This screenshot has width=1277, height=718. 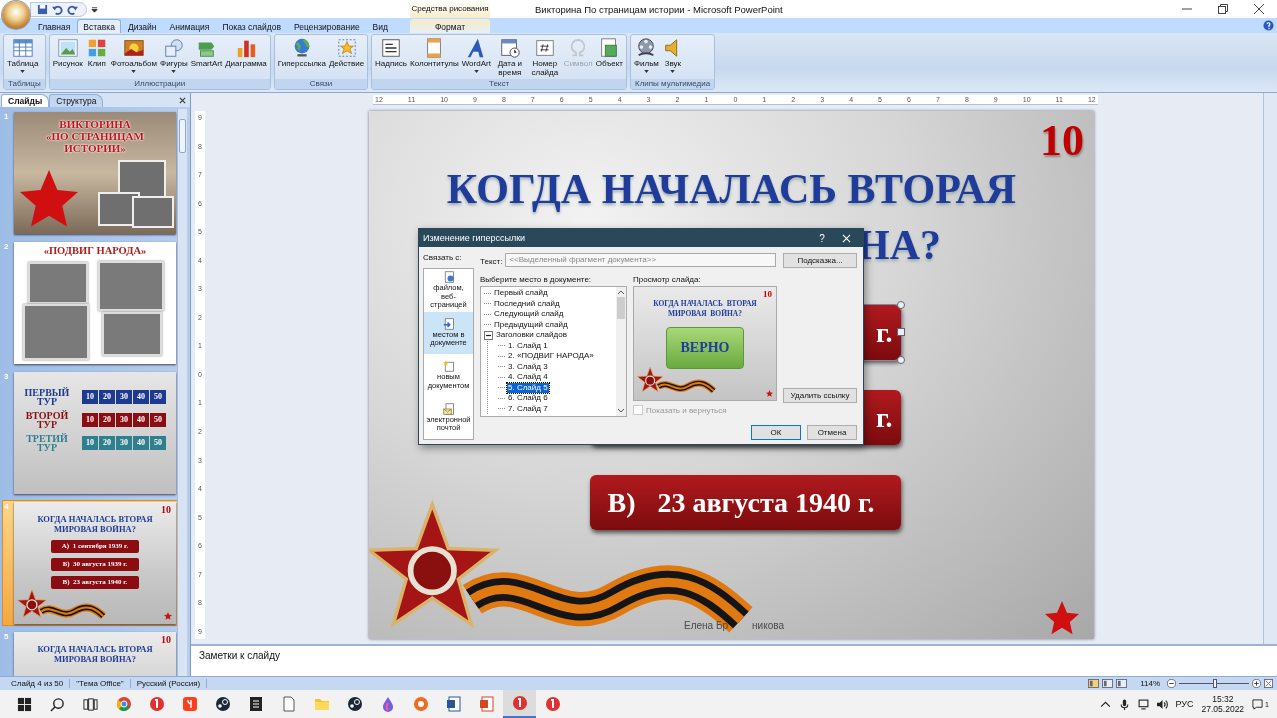 I want to click on tree-item: 5. Слайд 5, so click(x=528, y=387).